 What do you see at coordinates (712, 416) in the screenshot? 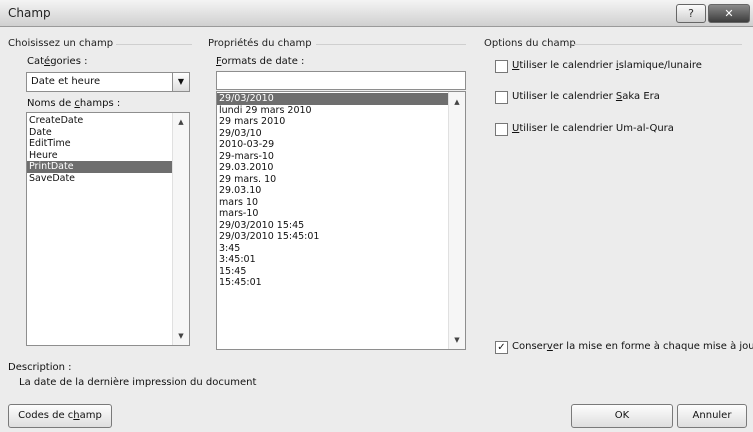
I see `cancel-button: Annuler` at bounding box center [712, 416].